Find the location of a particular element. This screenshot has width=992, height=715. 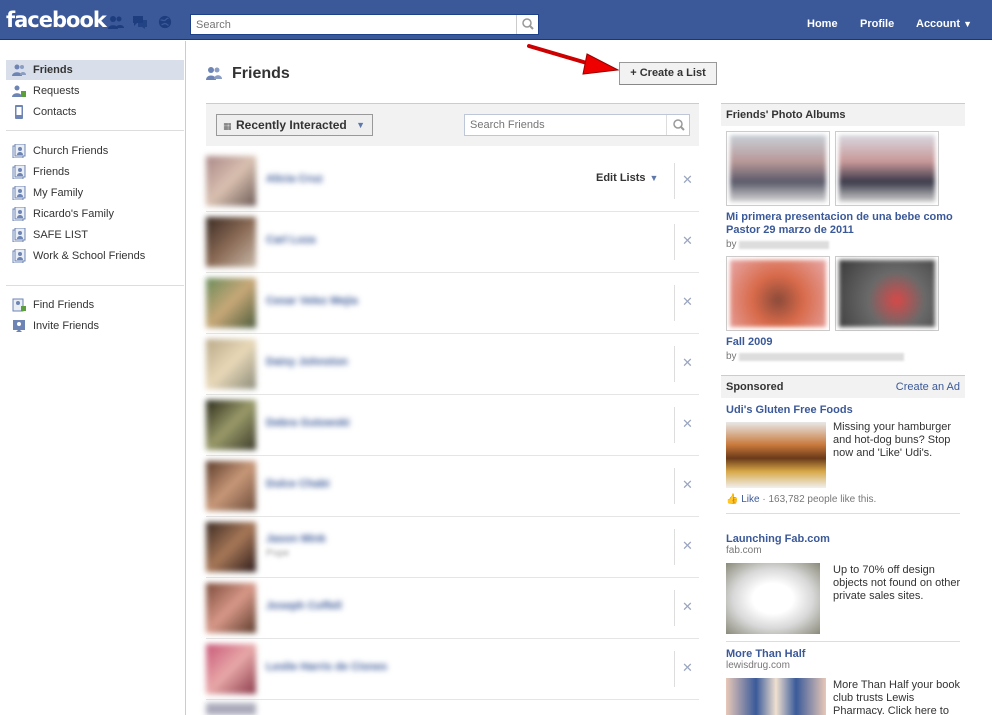

grid-icon: ▦ is located at coordinates (227, 126).